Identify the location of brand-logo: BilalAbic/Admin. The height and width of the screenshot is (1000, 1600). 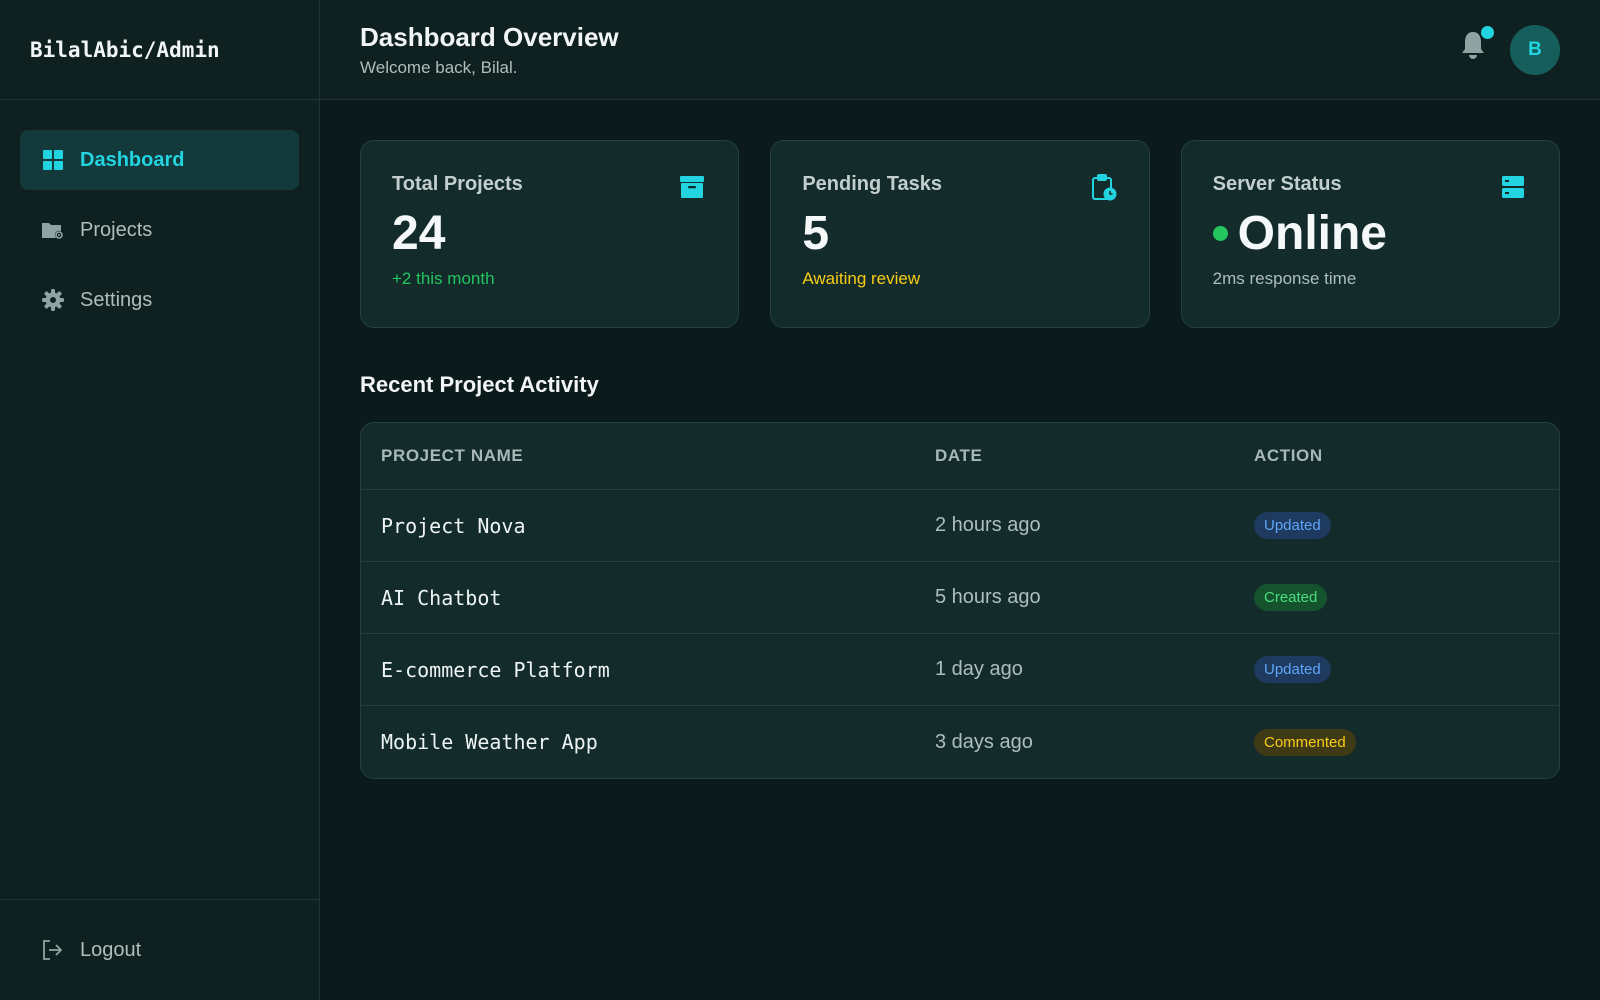
(159, 50).